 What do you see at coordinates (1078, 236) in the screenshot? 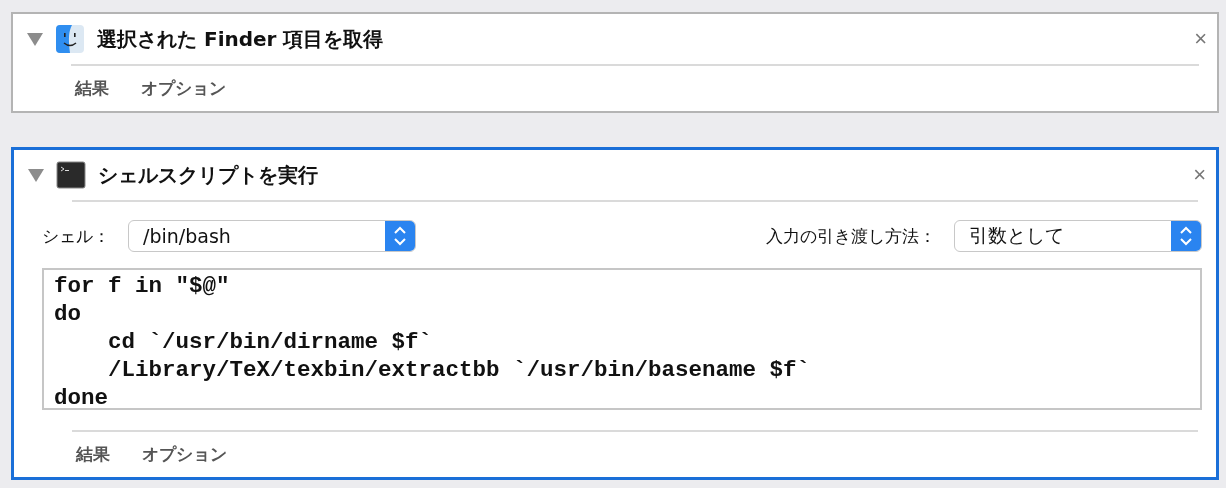
I see `popup-menu: 引数として` at bounding box center [1078, 236].